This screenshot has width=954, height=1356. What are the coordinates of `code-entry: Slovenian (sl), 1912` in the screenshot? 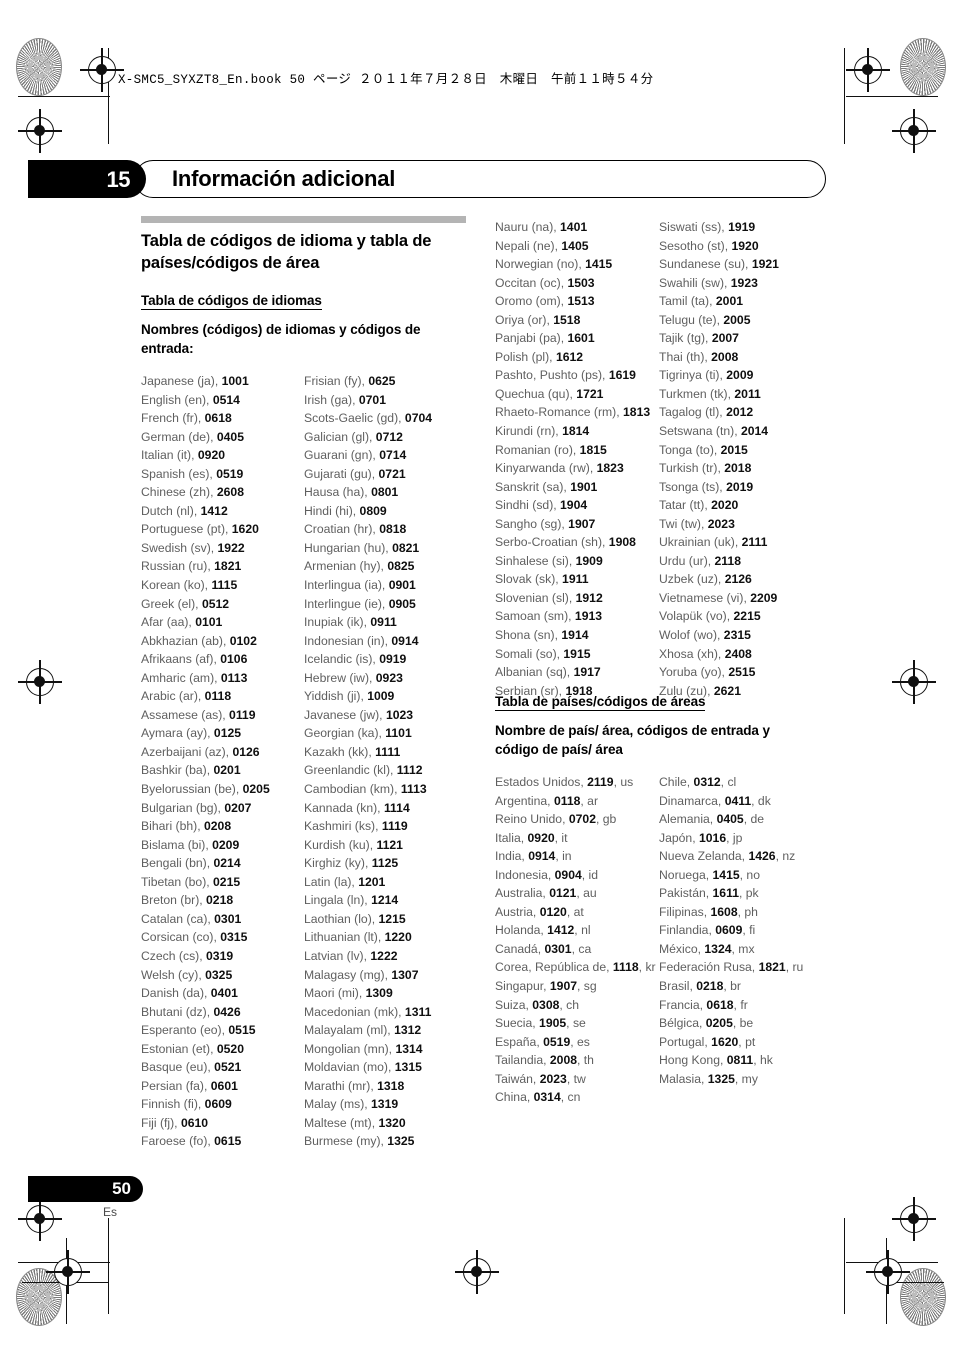 It's located at (549, 597).